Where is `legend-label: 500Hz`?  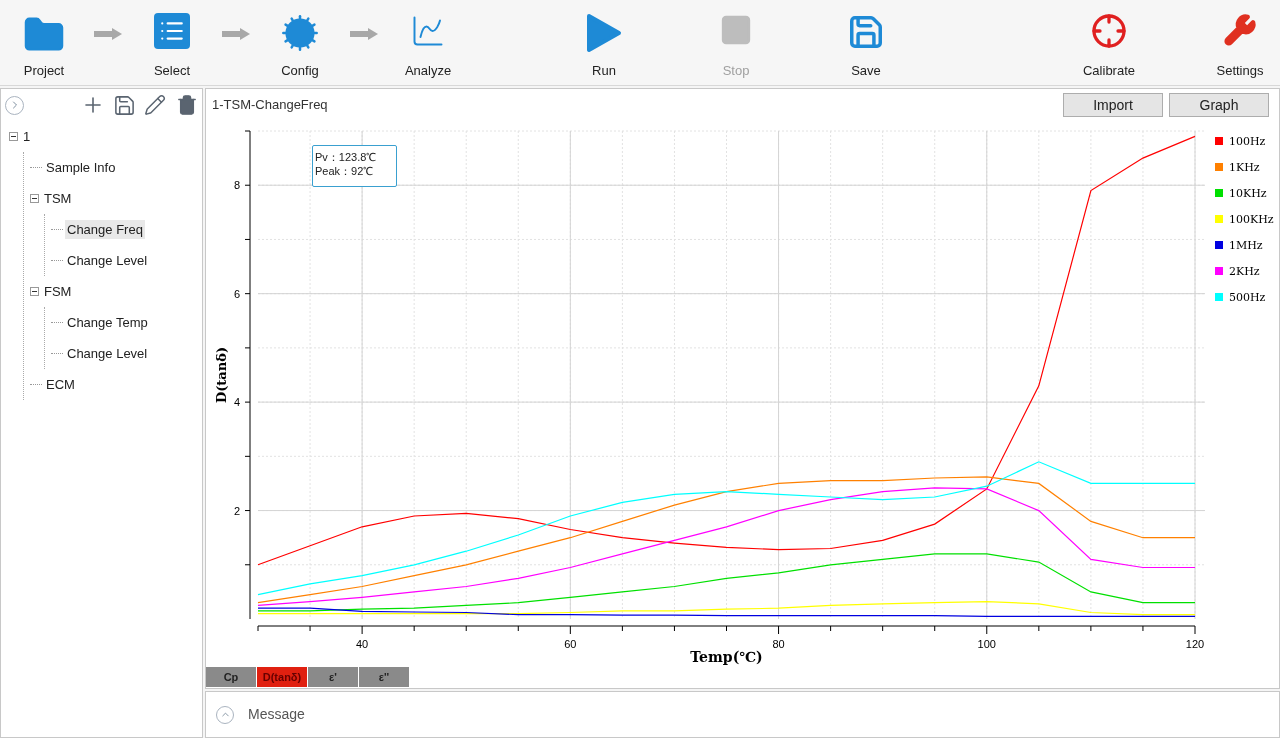
legend-label: 500Hz is located at coordinates (1247, 297).